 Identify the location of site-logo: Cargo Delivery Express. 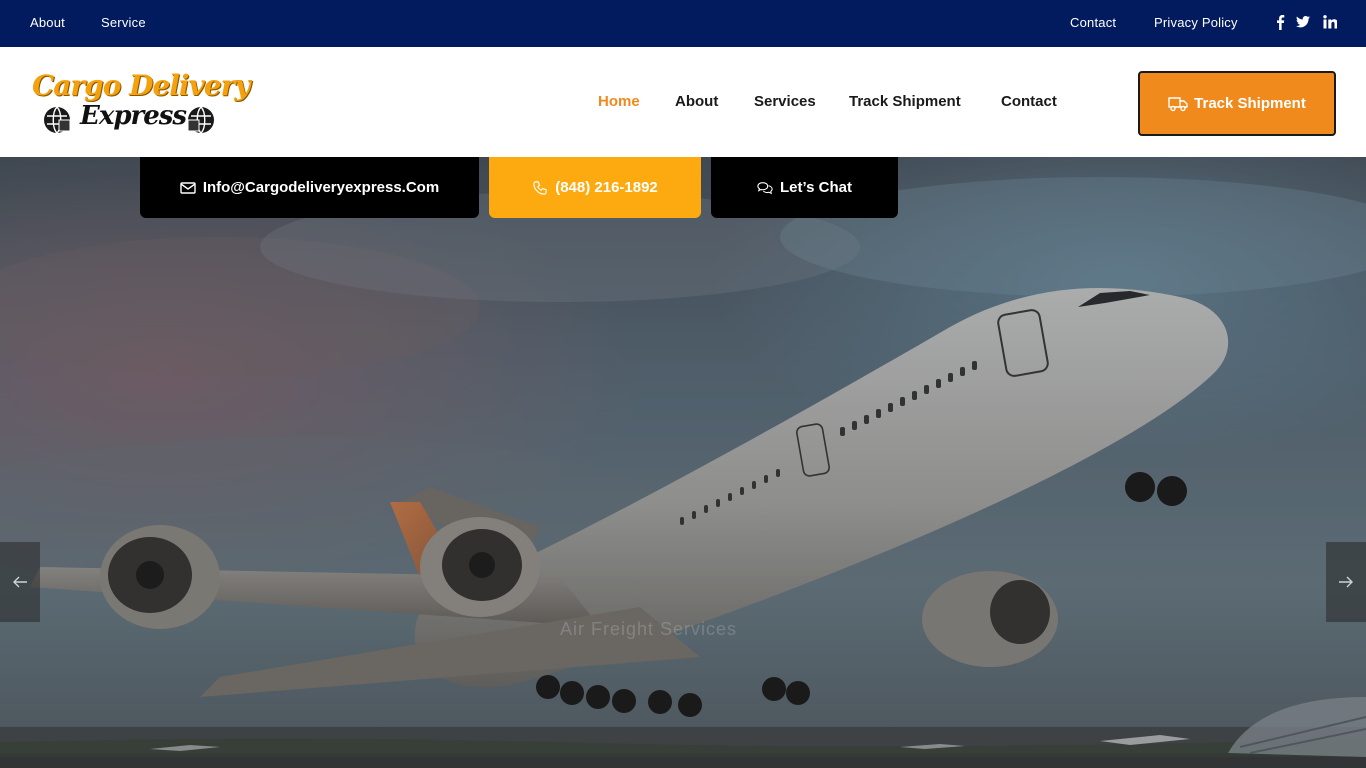
(139, 103).